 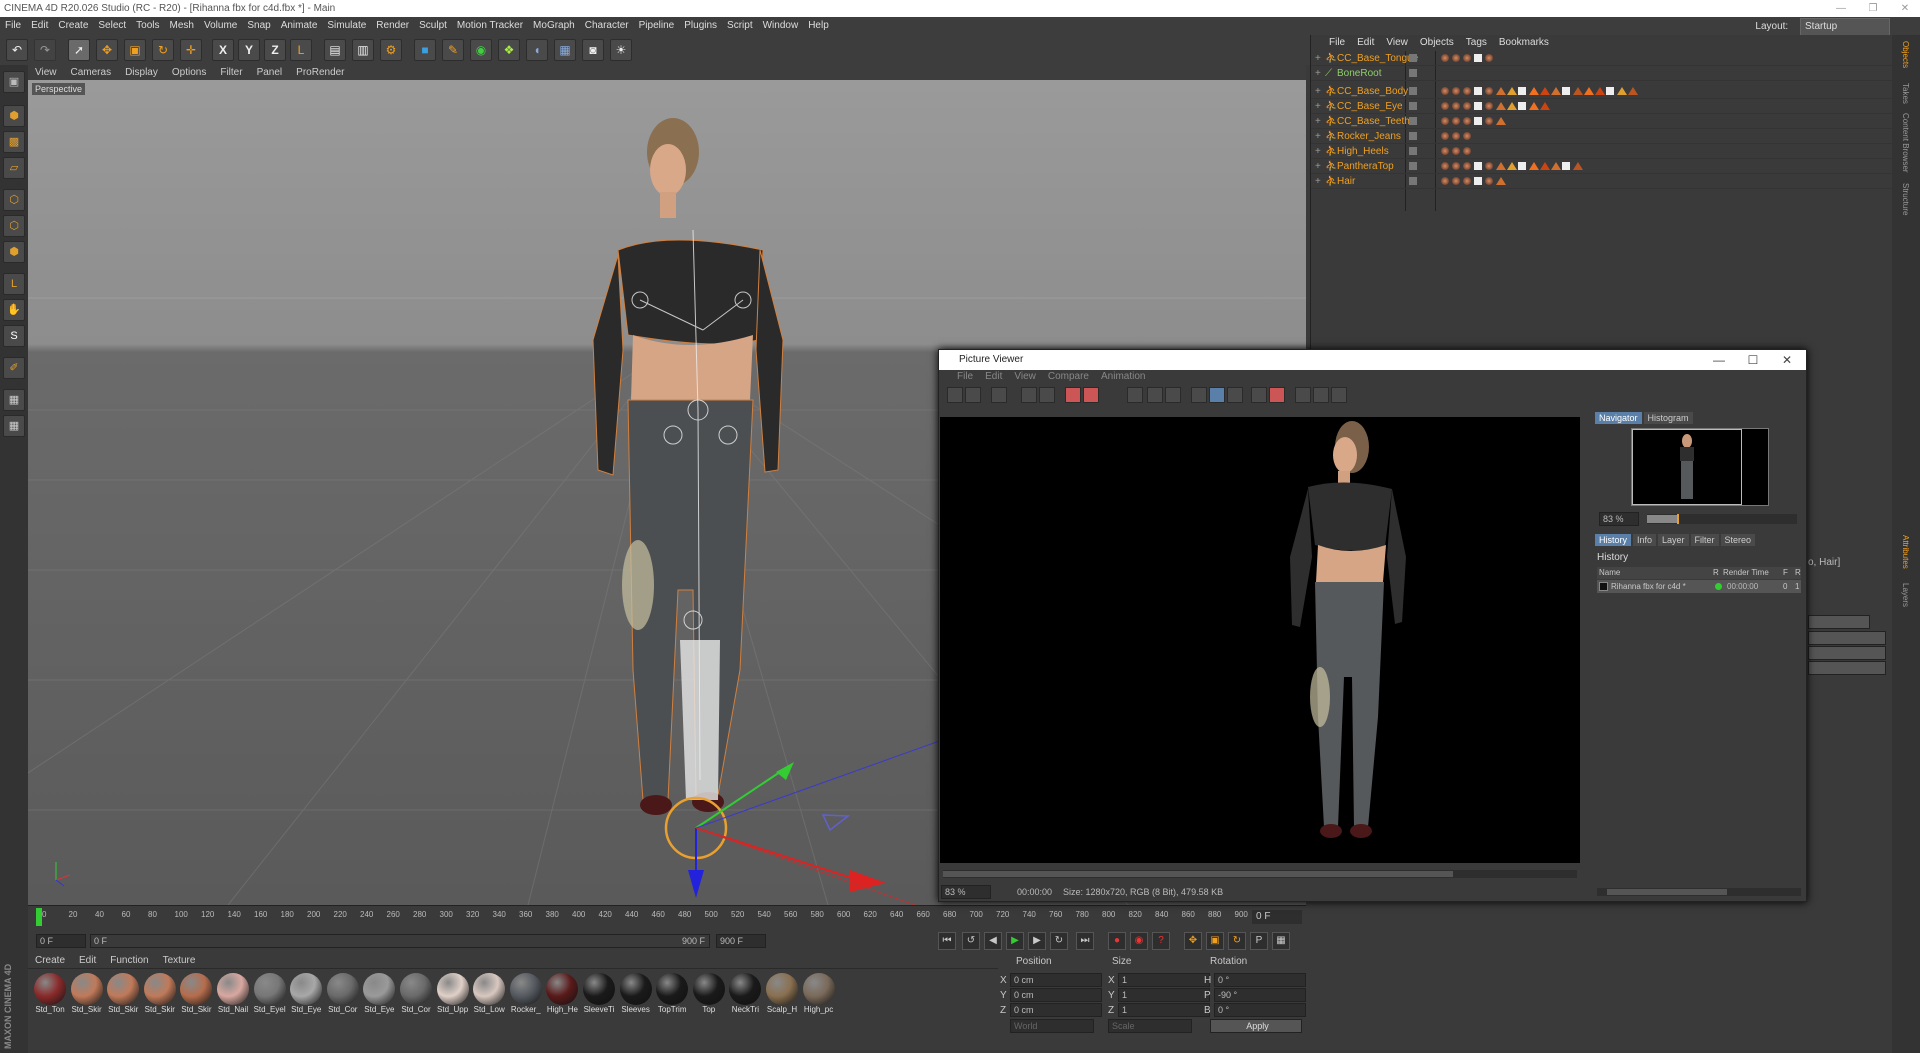 What do you see at coordinates (1645, 540) in the screenshot?
I see `tab-info: Info` at bounding box center [1645, 540].